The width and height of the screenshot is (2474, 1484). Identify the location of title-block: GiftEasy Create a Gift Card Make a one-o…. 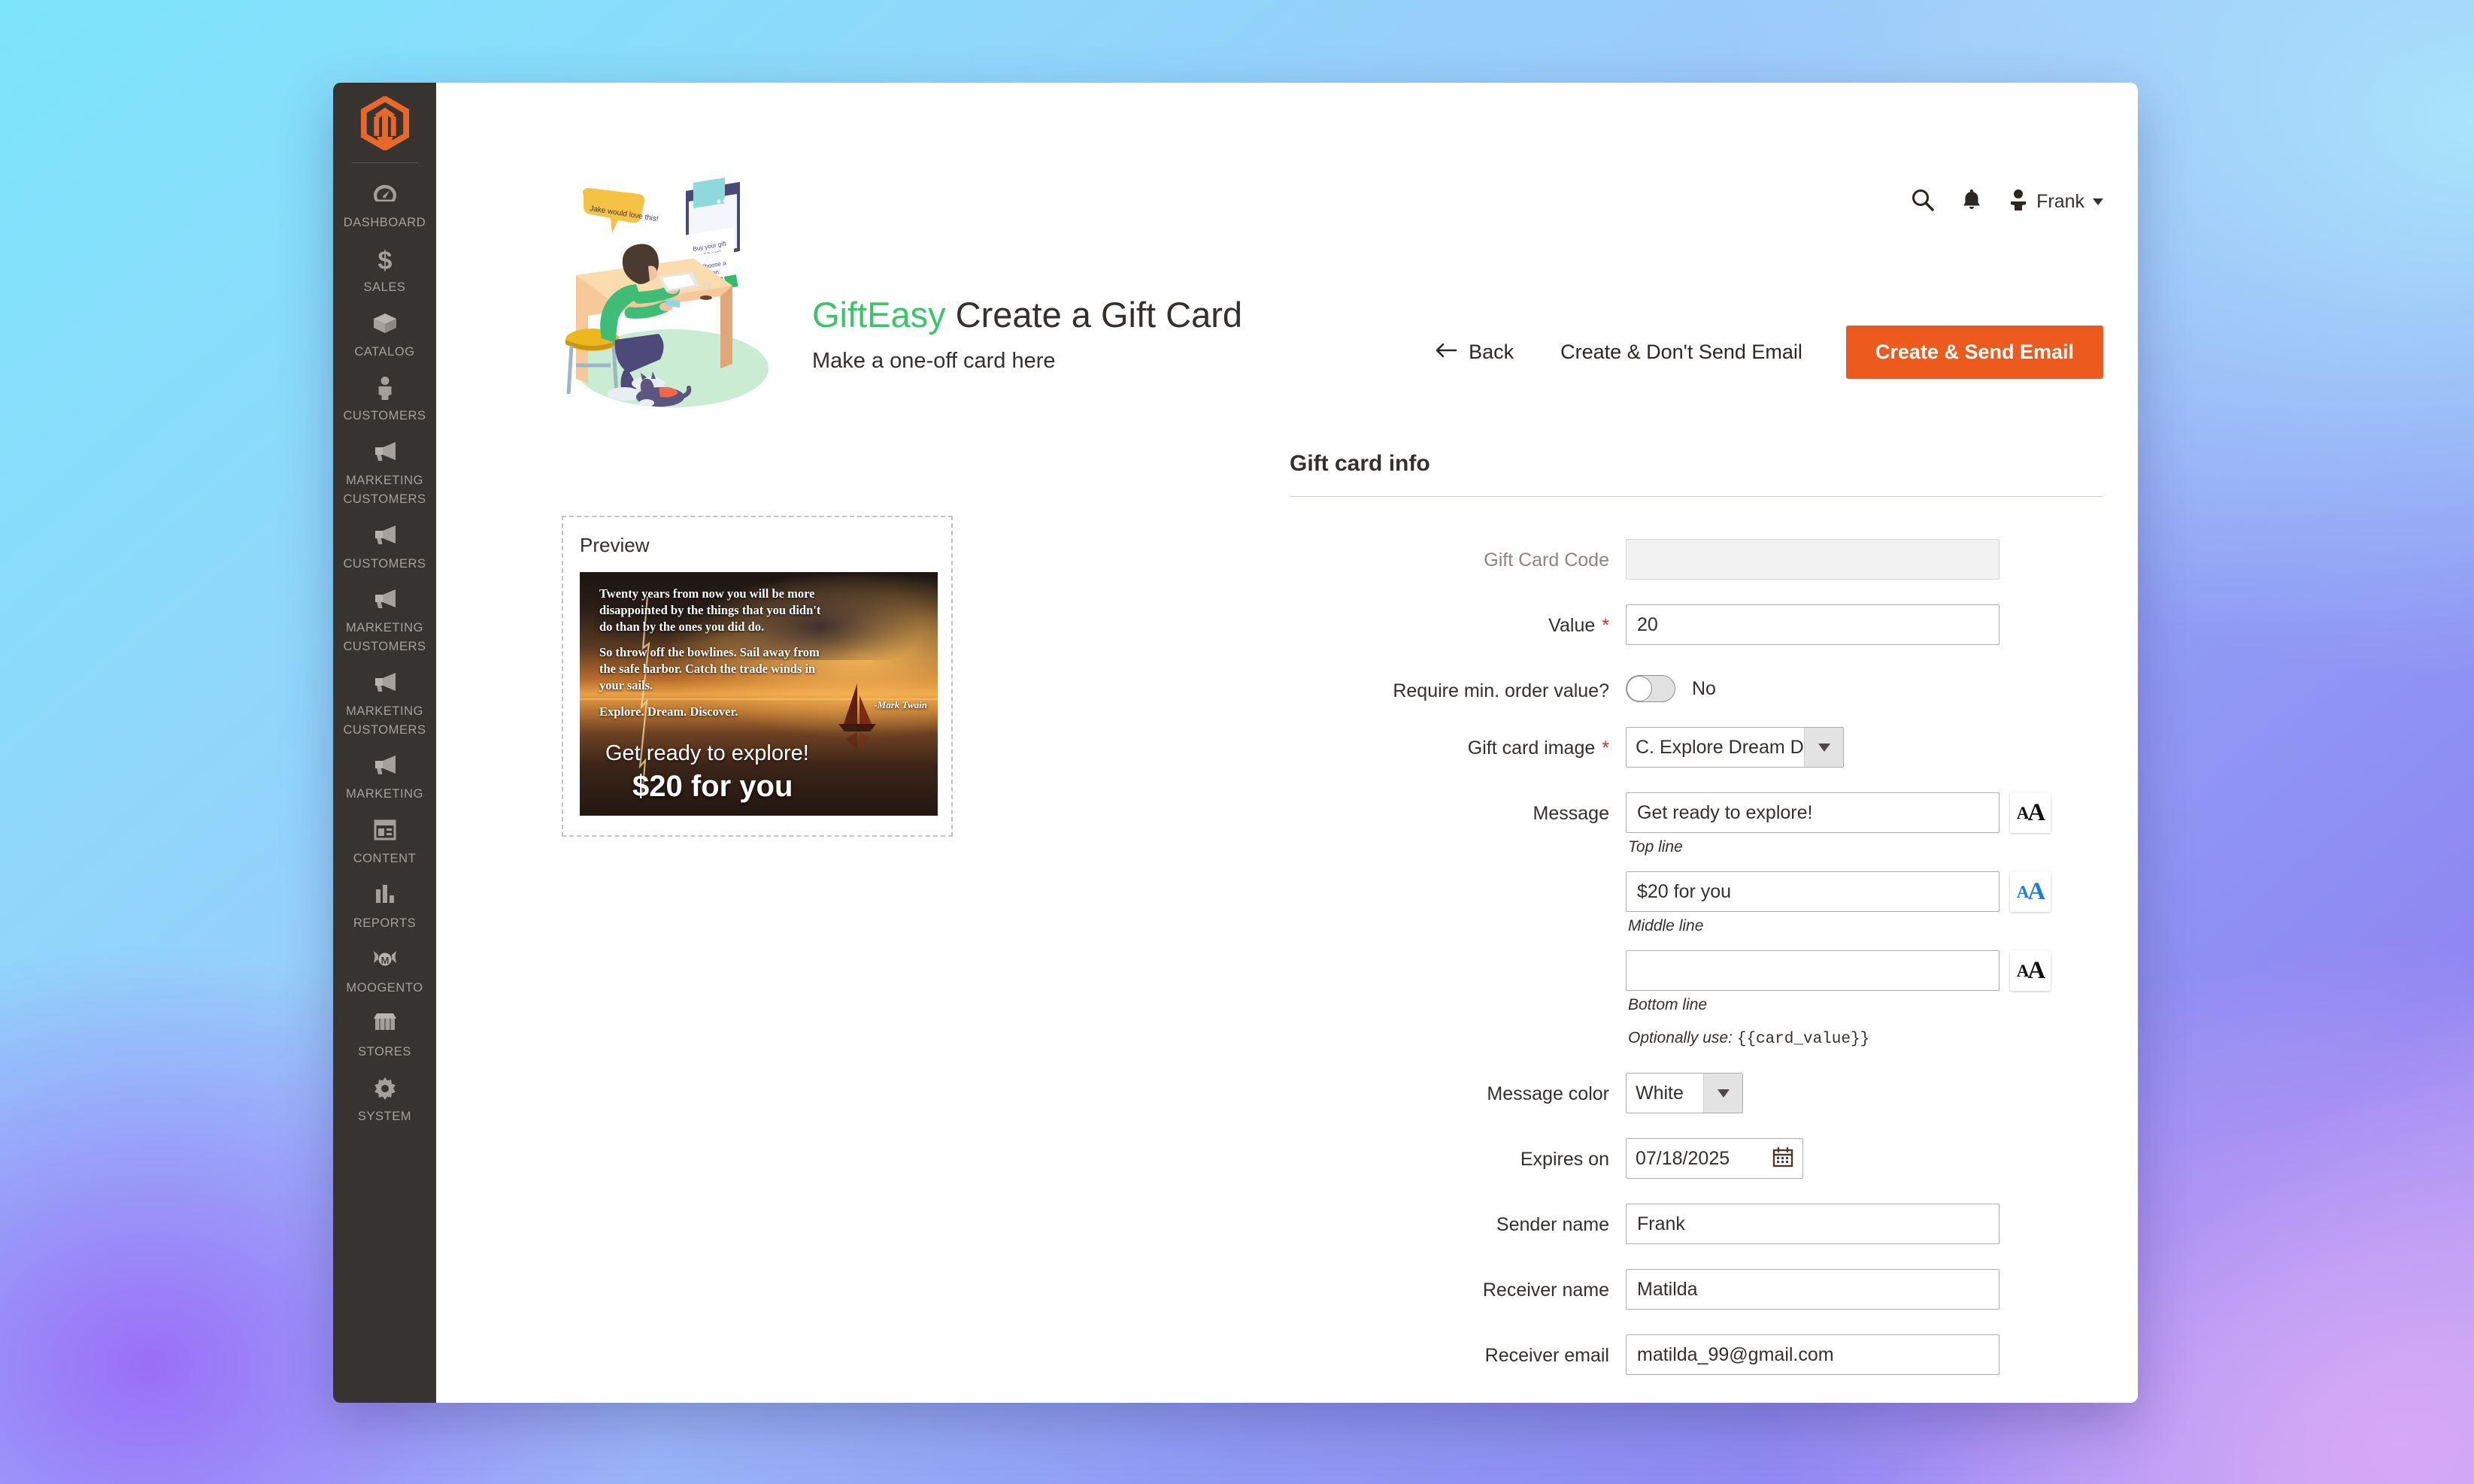
(1027, 334).